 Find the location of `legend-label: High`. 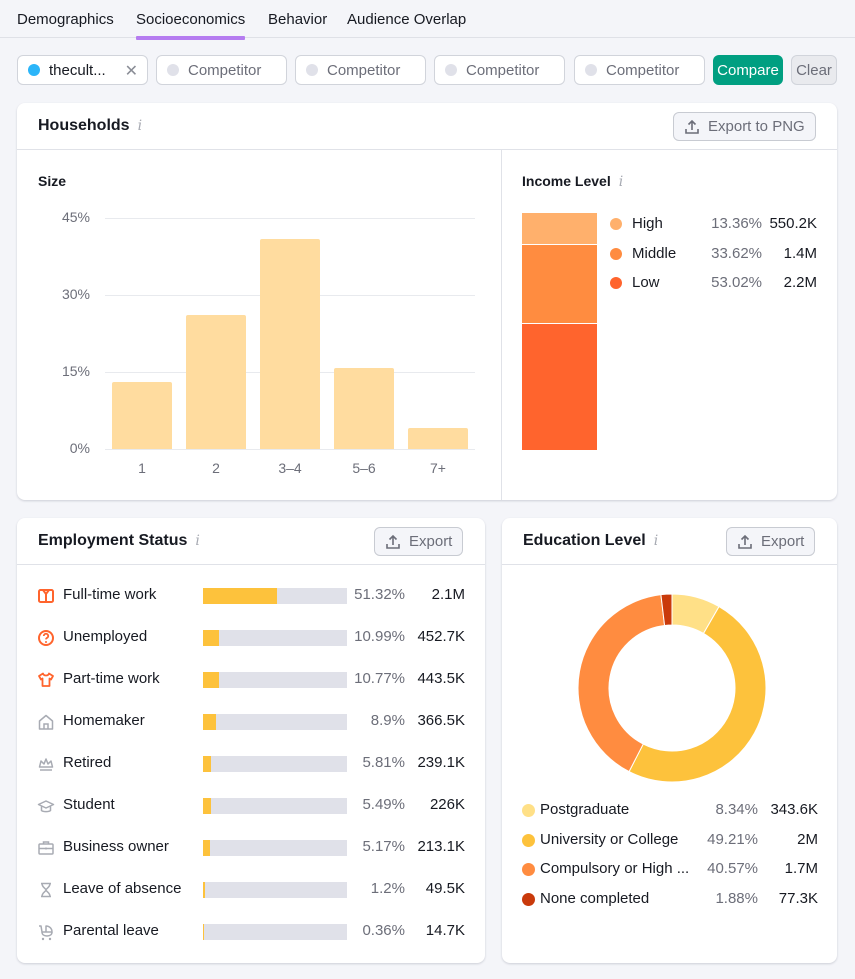

legend-label: High is located at coordinates (647, 223).